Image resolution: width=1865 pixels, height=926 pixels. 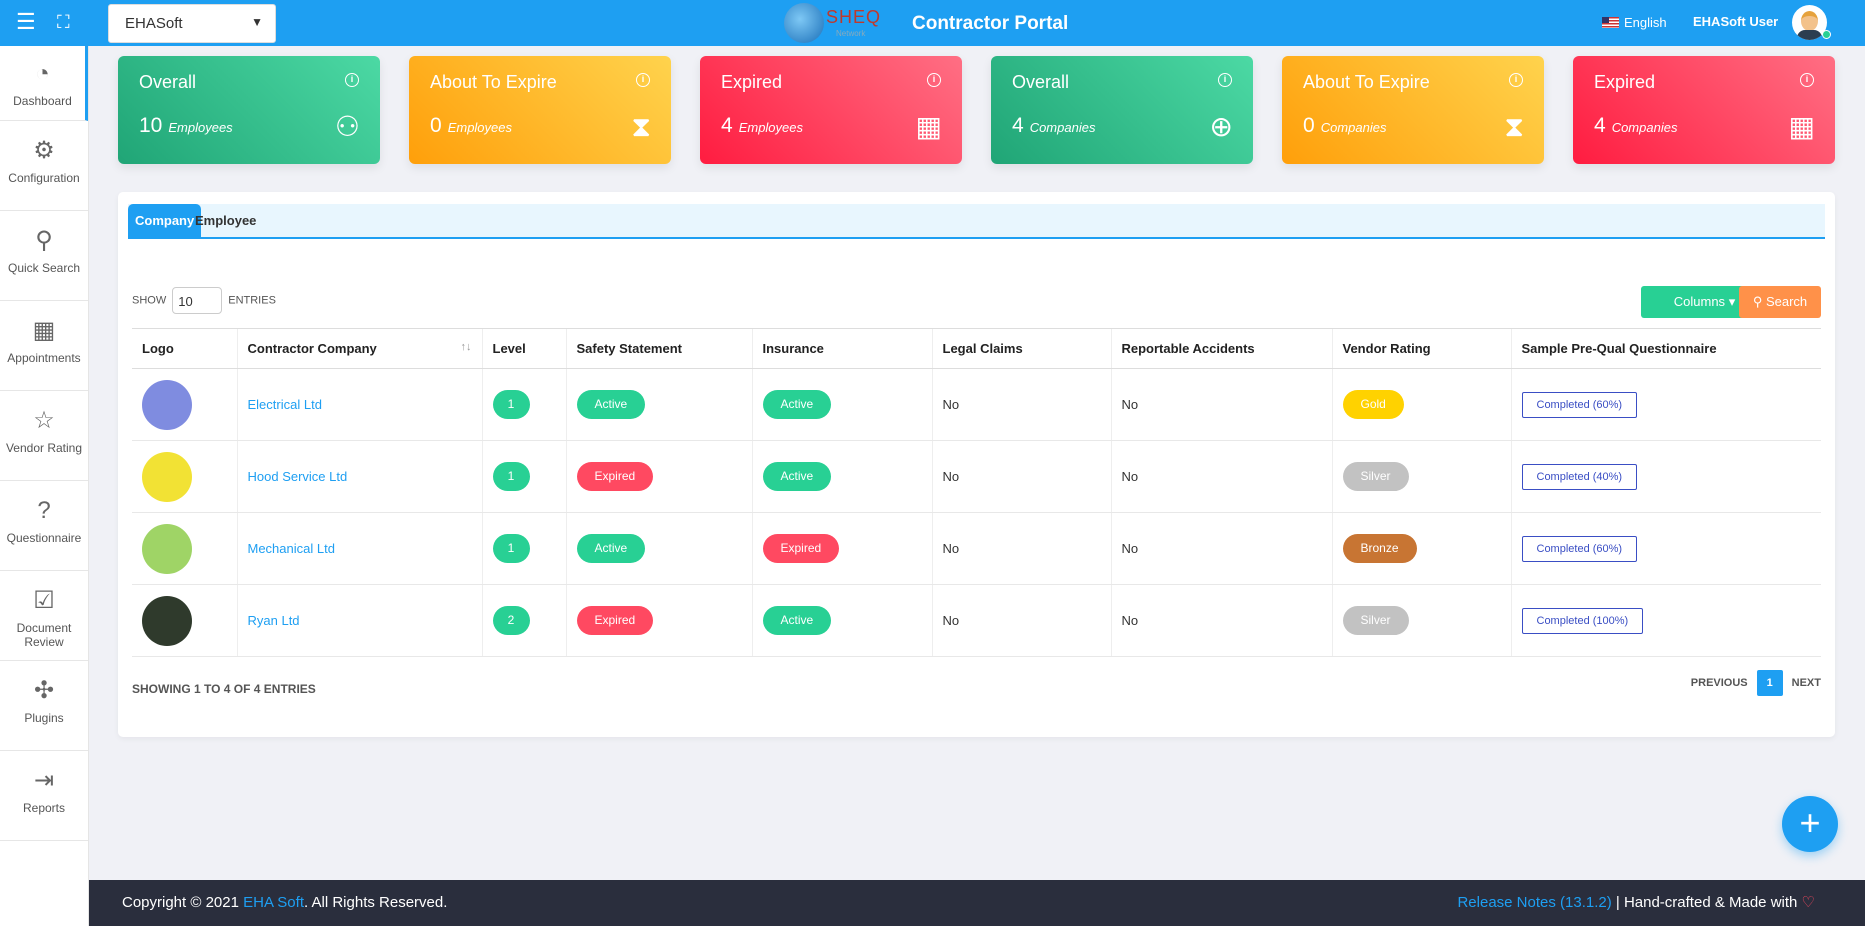 I want to click on sidebar-item-label: Appointments, so click(x=44, y=358).